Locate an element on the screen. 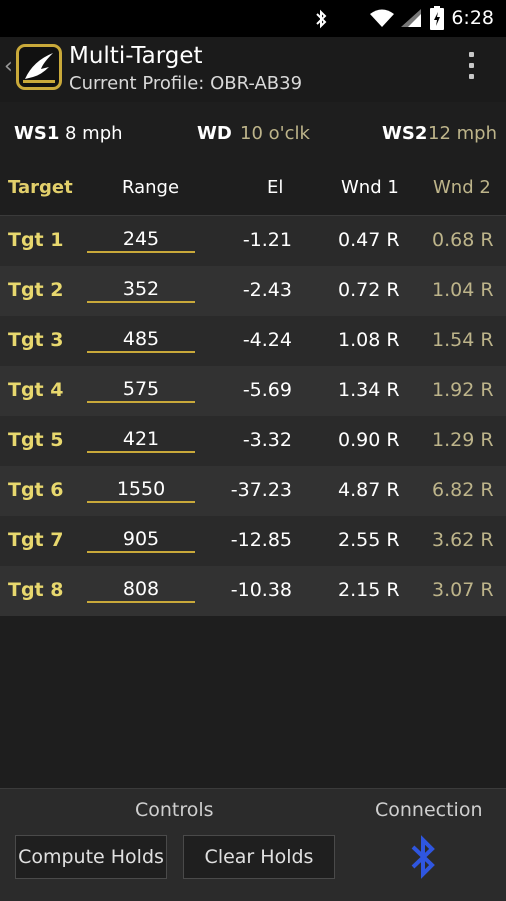 This screenshot has width=506, height=901. range-input: 352 is located at coordinates (141, 290).